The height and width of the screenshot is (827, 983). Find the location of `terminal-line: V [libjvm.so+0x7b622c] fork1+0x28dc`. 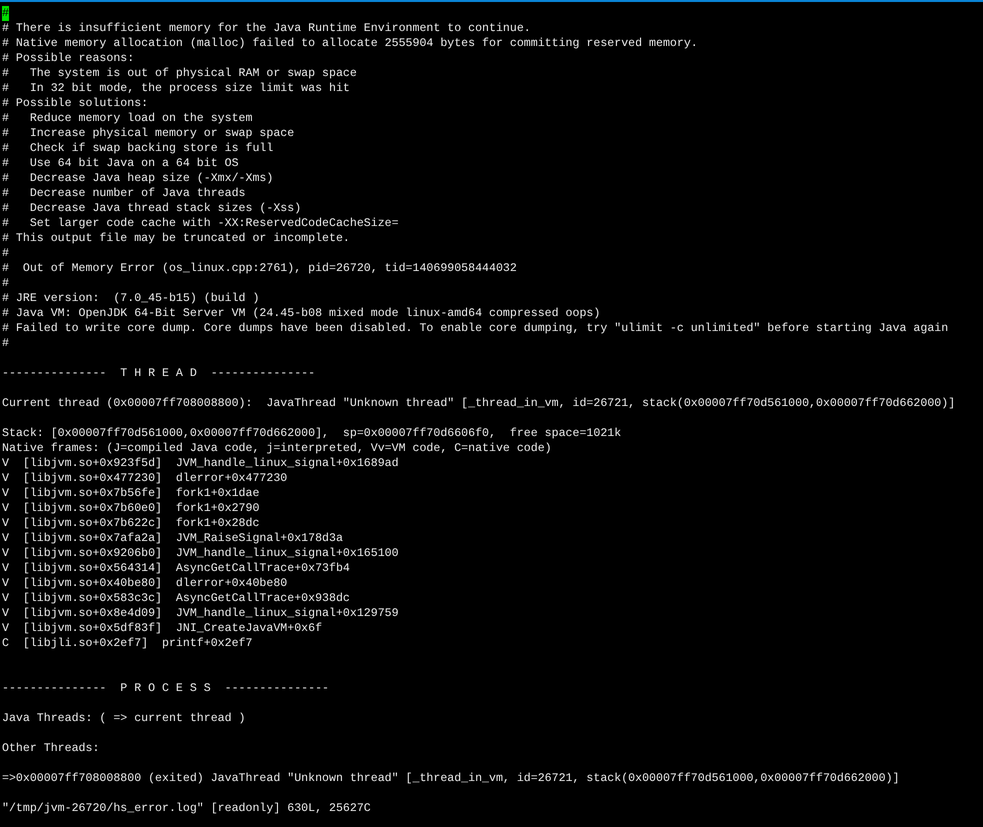

terminal-line: V [libjvm.so+0x7b622c] fork1+0x28dc is located at coordinates (131, 523).